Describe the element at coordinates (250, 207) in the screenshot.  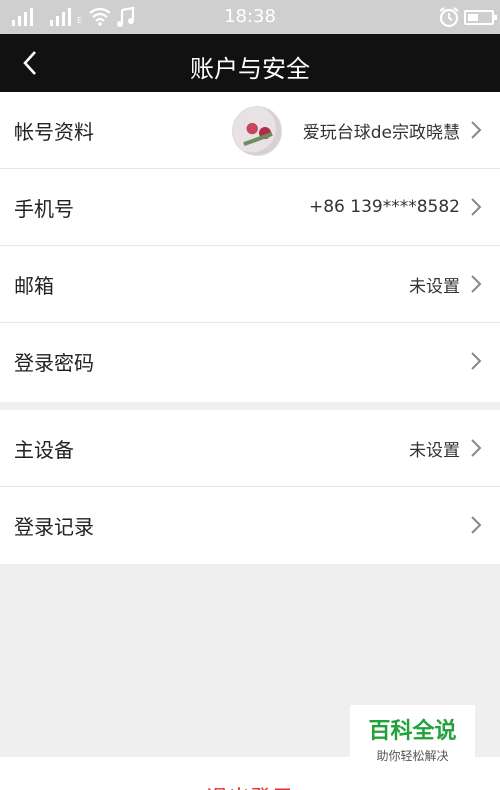
I see `phone-number-row: 手机号 +86 139****8582` at that location.